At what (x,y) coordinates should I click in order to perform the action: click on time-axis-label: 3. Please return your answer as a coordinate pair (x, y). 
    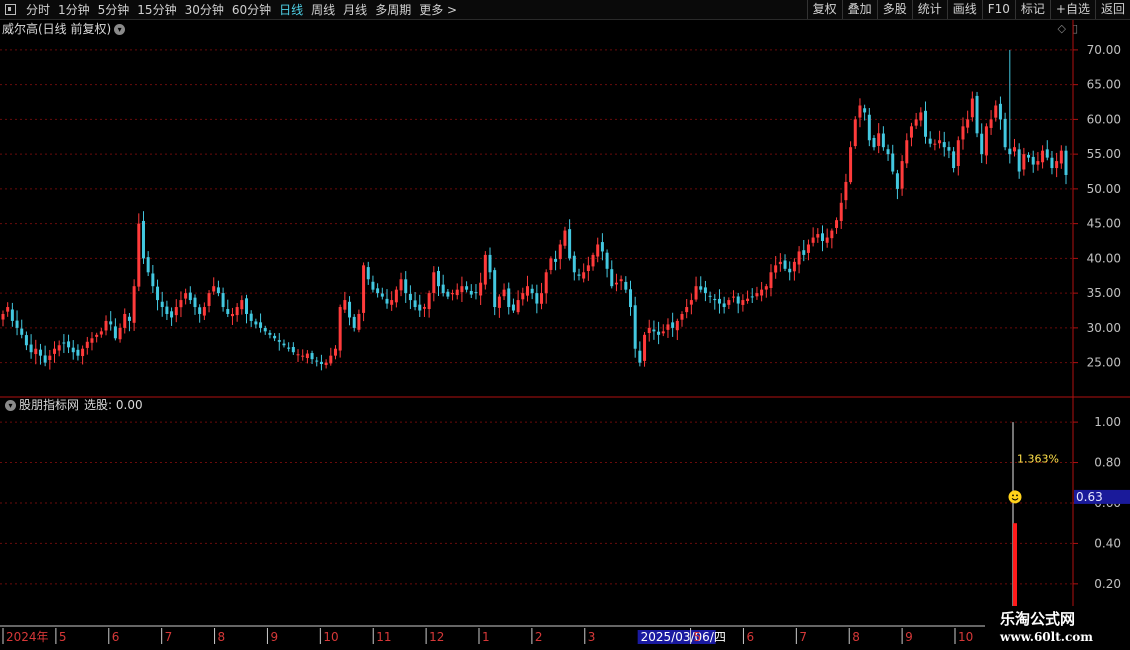
    Looking at the image, I should click on (592, 637).